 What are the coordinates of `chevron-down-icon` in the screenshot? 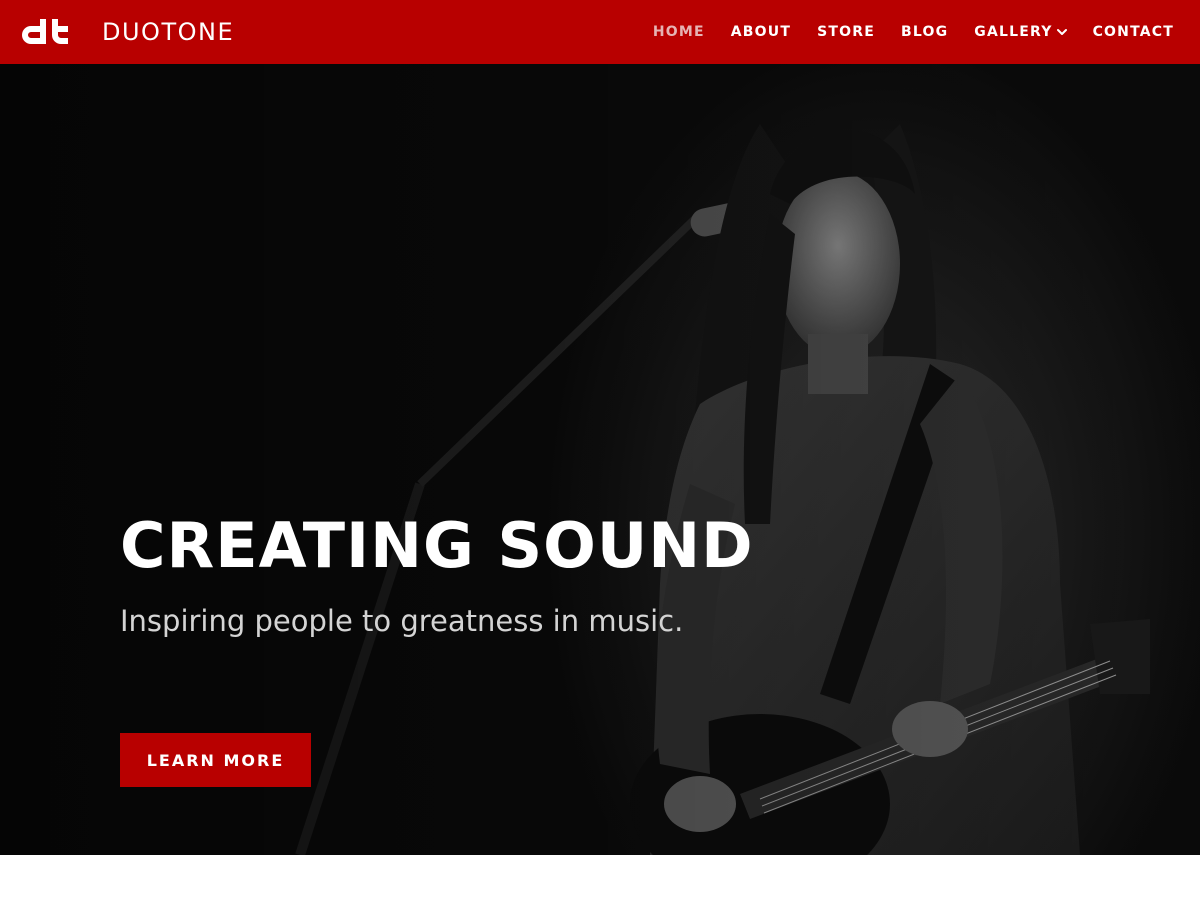 It's located at (1061, 32).